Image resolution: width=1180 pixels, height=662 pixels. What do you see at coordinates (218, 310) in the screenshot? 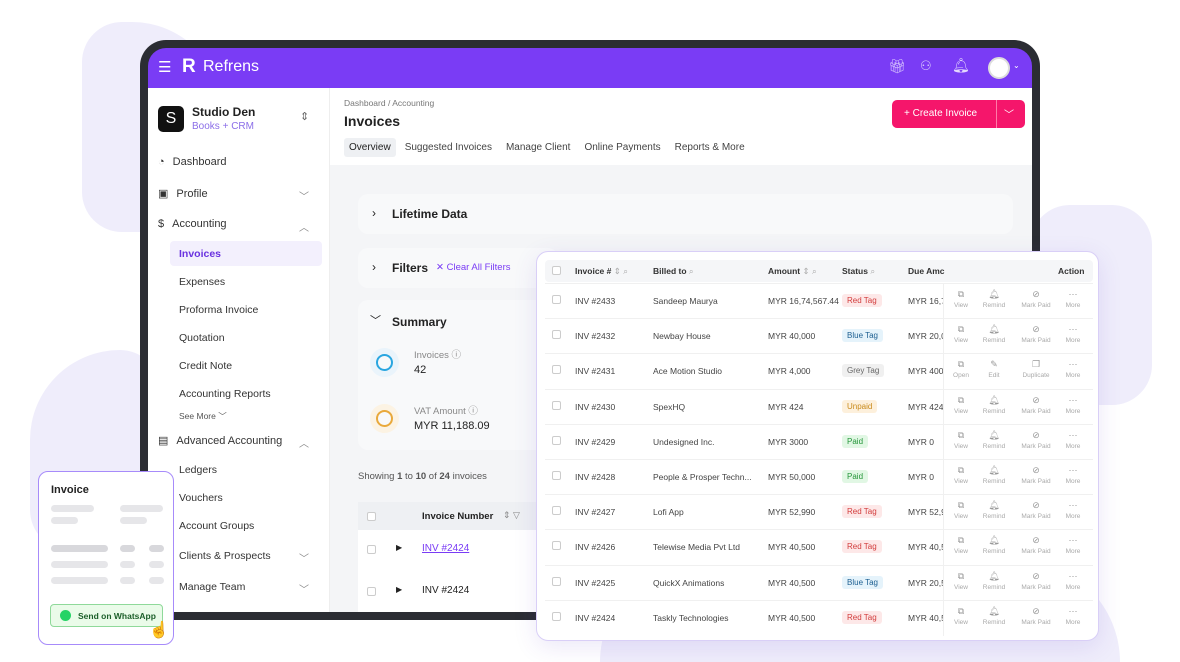
I see `sidebar-subitem-proforma-invoice: Proforma Invoice` at bounding box center [218, 310].